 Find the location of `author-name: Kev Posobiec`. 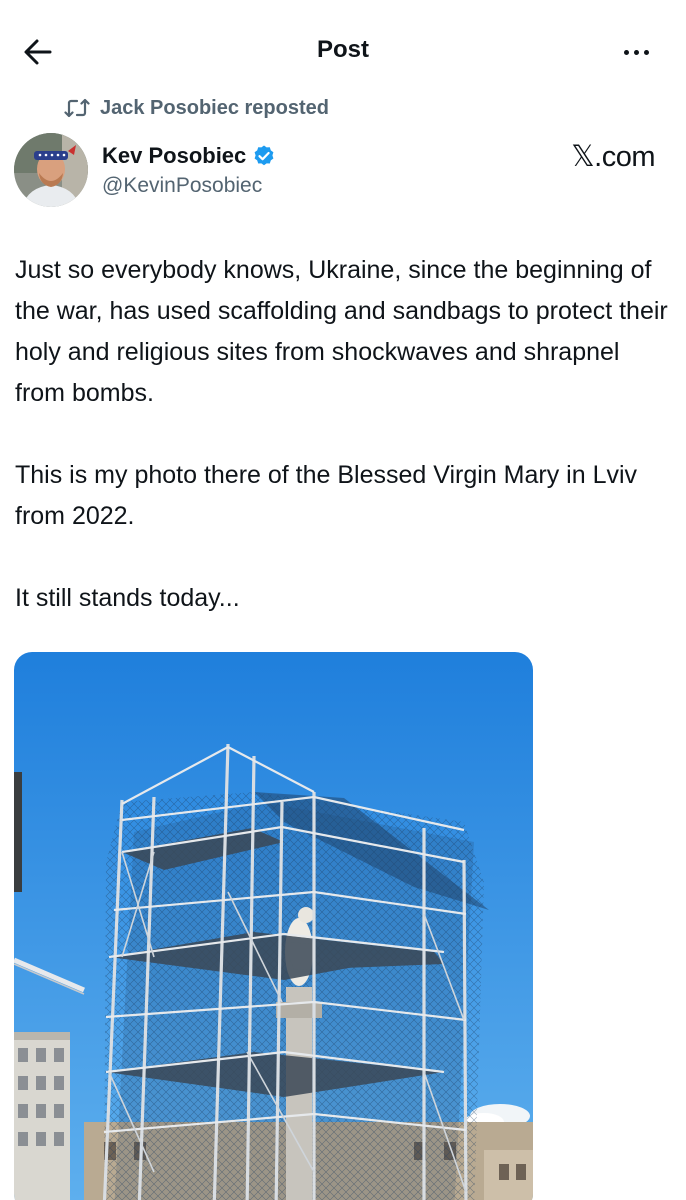

author-name: Kev Posobiec is located at coordinates (189, 156).